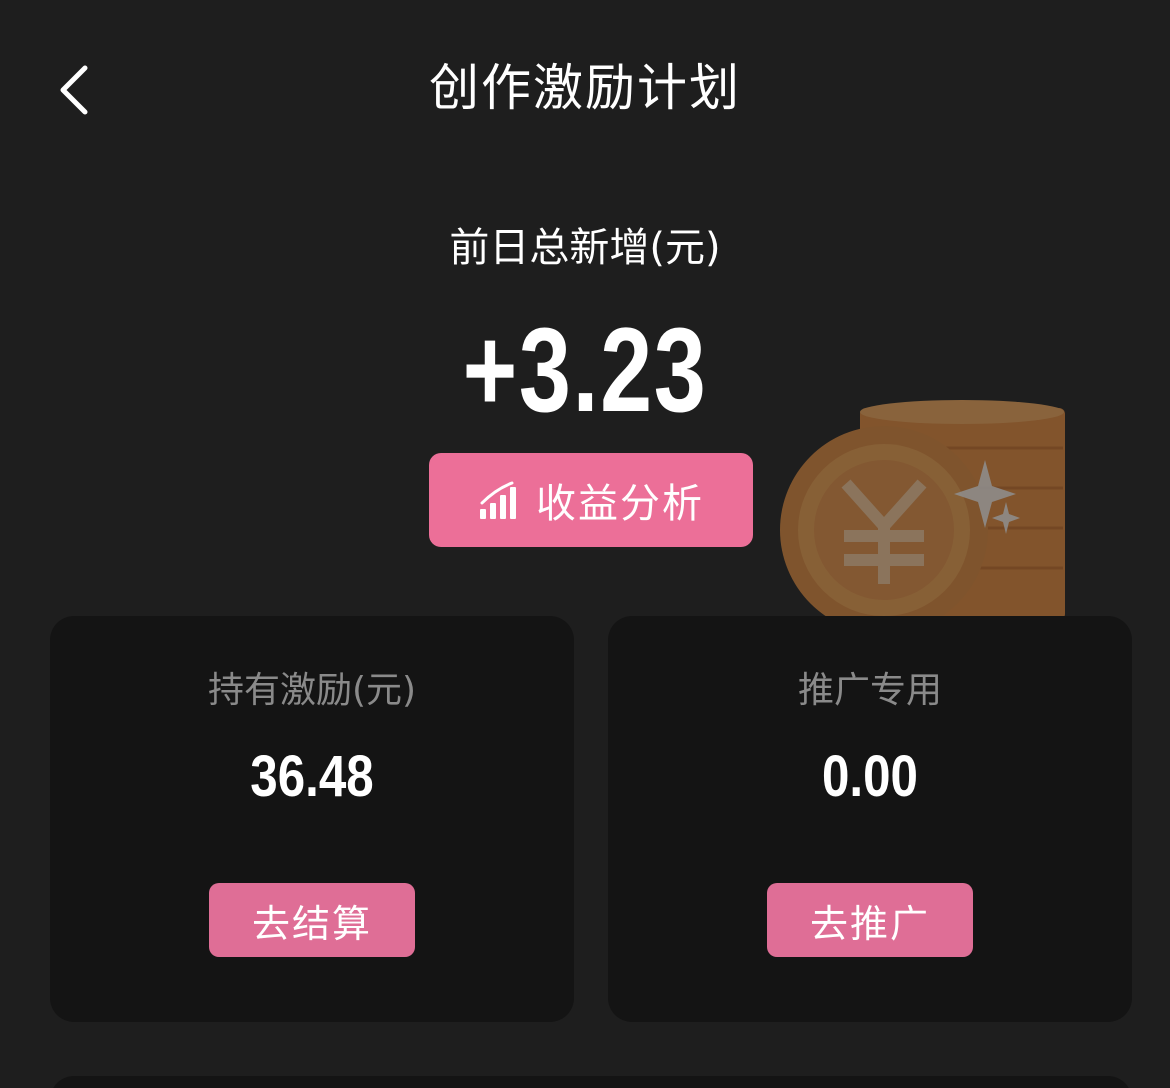  Describe the element at coordinates (870, 776) in the screenshot. I see `promotion-value: 0.00` at that location.